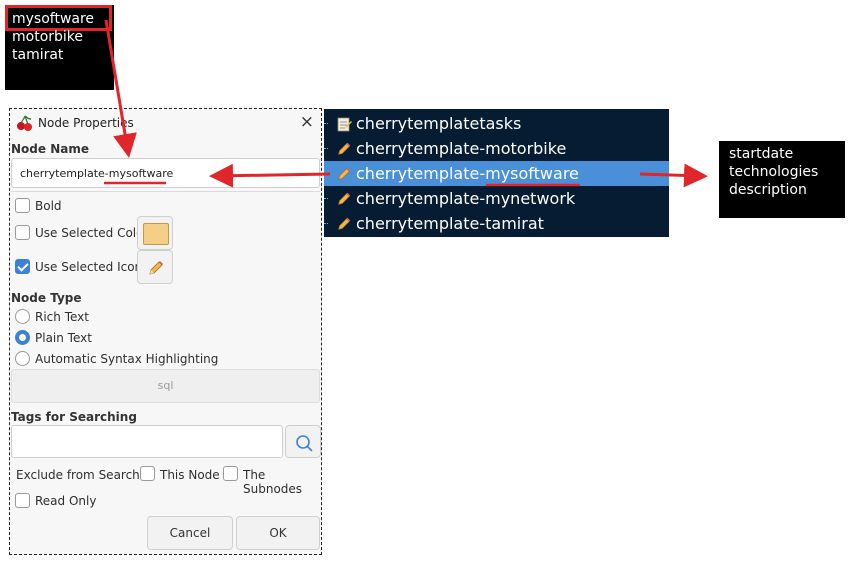  What do you see at coordinates (22, 205) in the screenshot?
I see `bold-checkbox` at bounding box center [22, 205].